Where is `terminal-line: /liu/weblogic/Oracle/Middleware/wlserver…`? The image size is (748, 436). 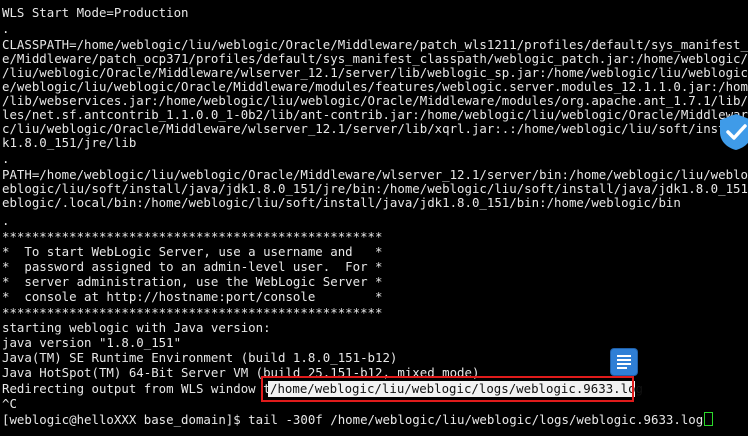
terminal-line: /liu/weblogic/Oracle/Middleware/wlserver… is located at coordinates (375, 72).